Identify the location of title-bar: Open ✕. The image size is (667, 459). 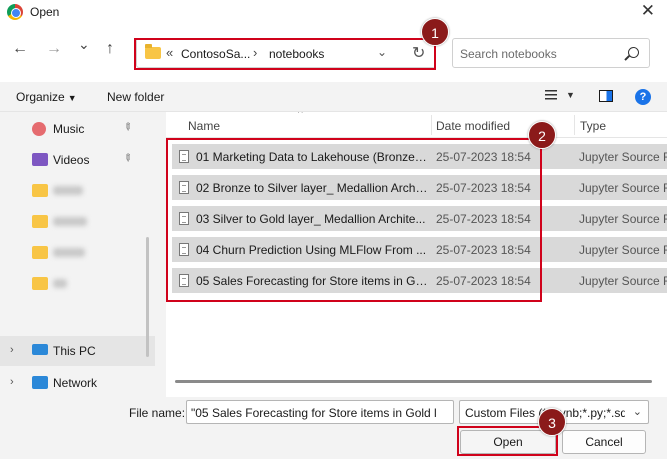
(333, 12).